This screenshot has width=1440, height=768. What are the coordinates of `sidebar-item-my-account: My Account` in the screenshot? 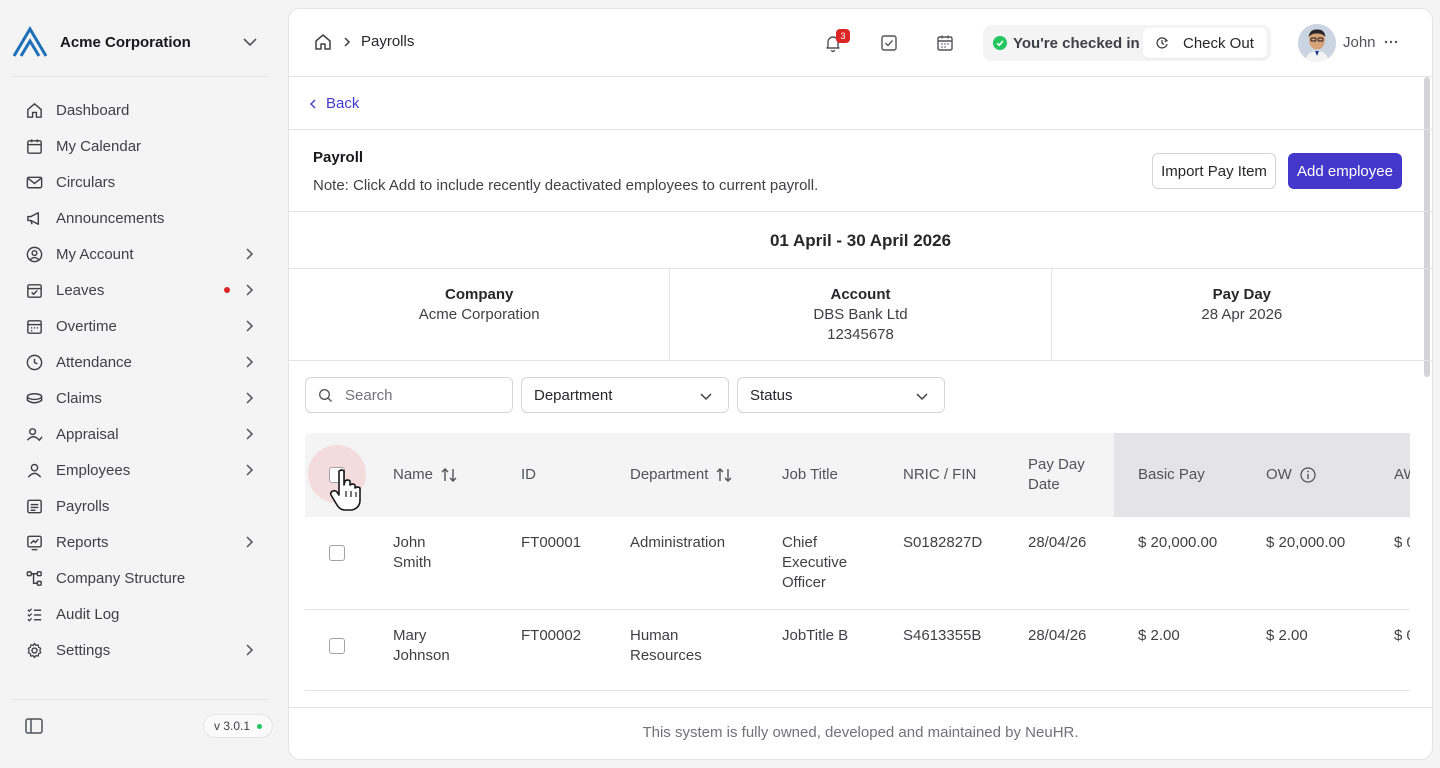 It's located at (140, 254).